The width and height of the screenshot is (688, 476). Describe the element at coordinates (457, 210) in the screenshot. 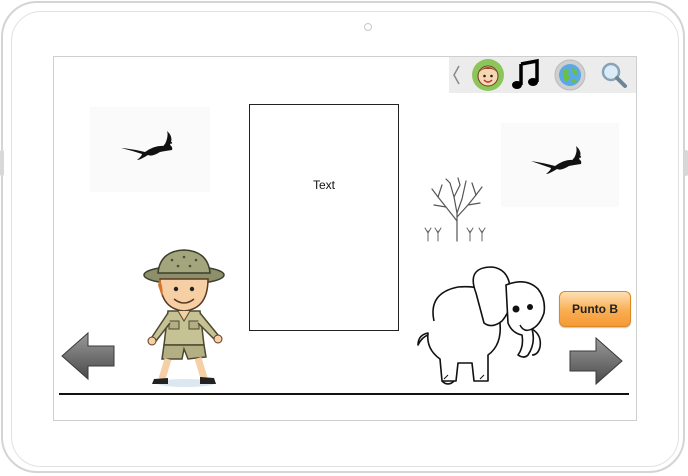

I see `tree-image` at that location.